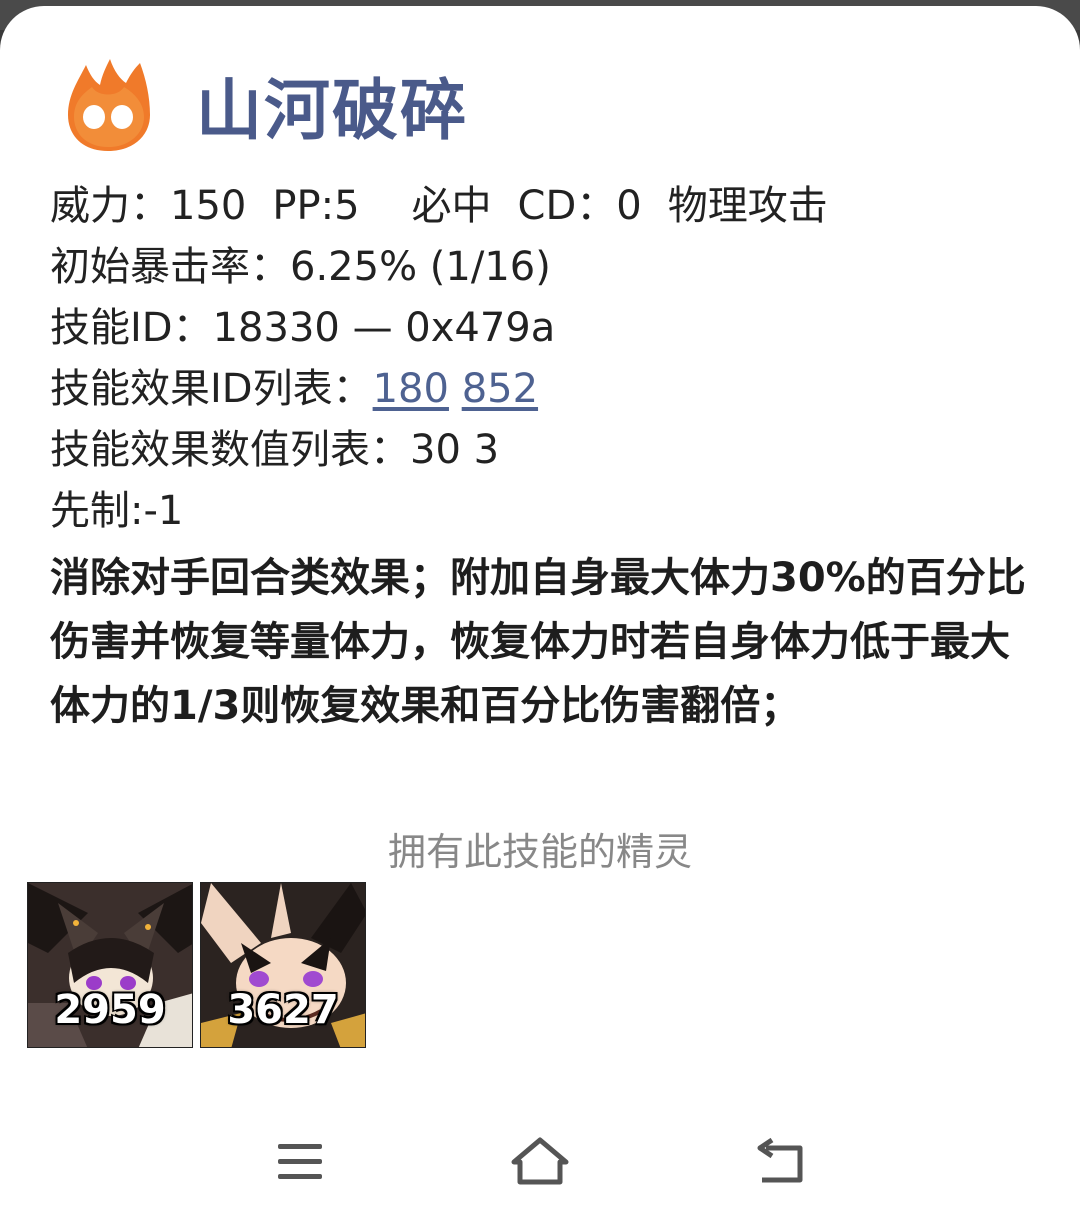 The height and width of the screenshot is (1216, 1080). I want to click on stats-row: 威力：150 PP:5 必中 CD：0 物理攻击, so click(545, 206).